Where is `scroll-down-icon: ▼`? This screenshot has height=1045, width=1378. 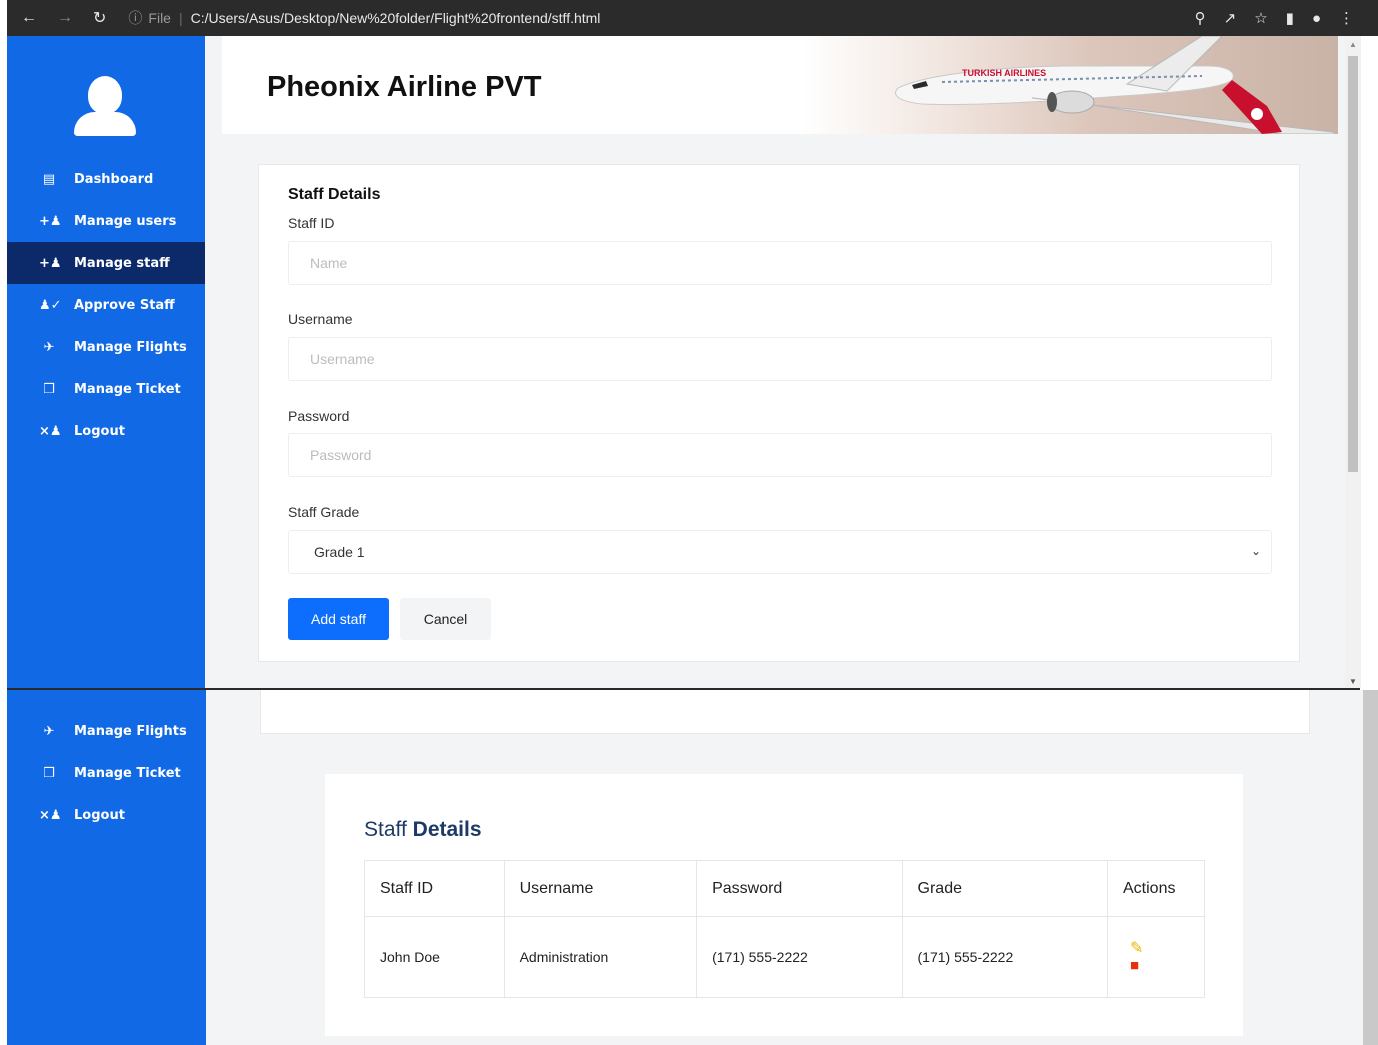
scroll-down-icon: ▼ is located at coordinates (1353, 681).